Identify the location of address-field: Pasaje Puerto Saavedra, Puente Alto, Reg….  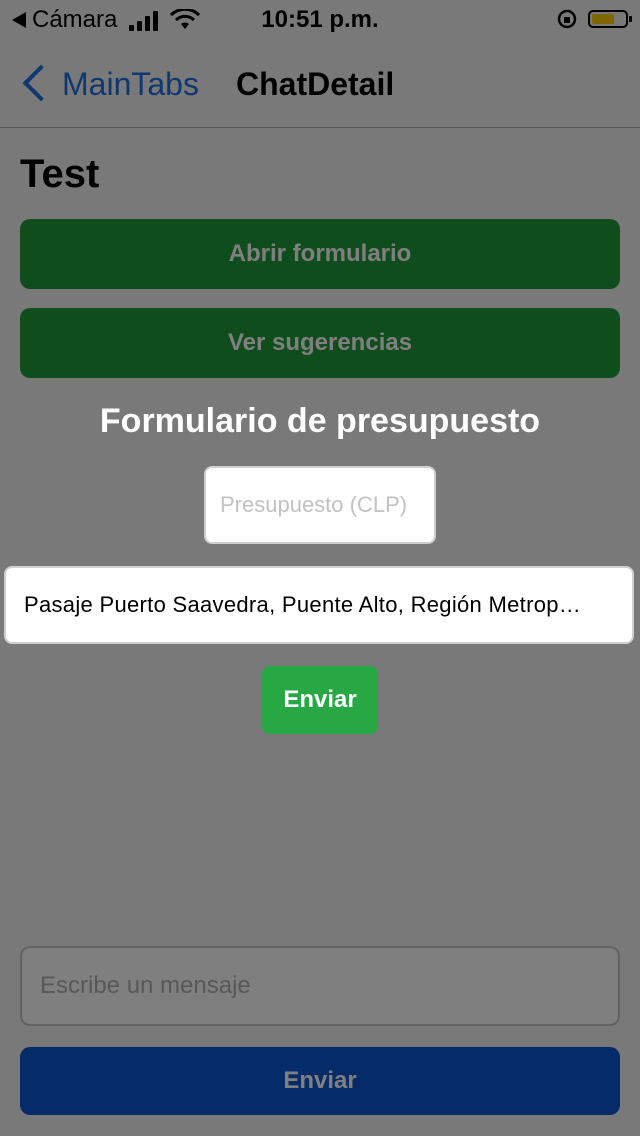
(319, 605).